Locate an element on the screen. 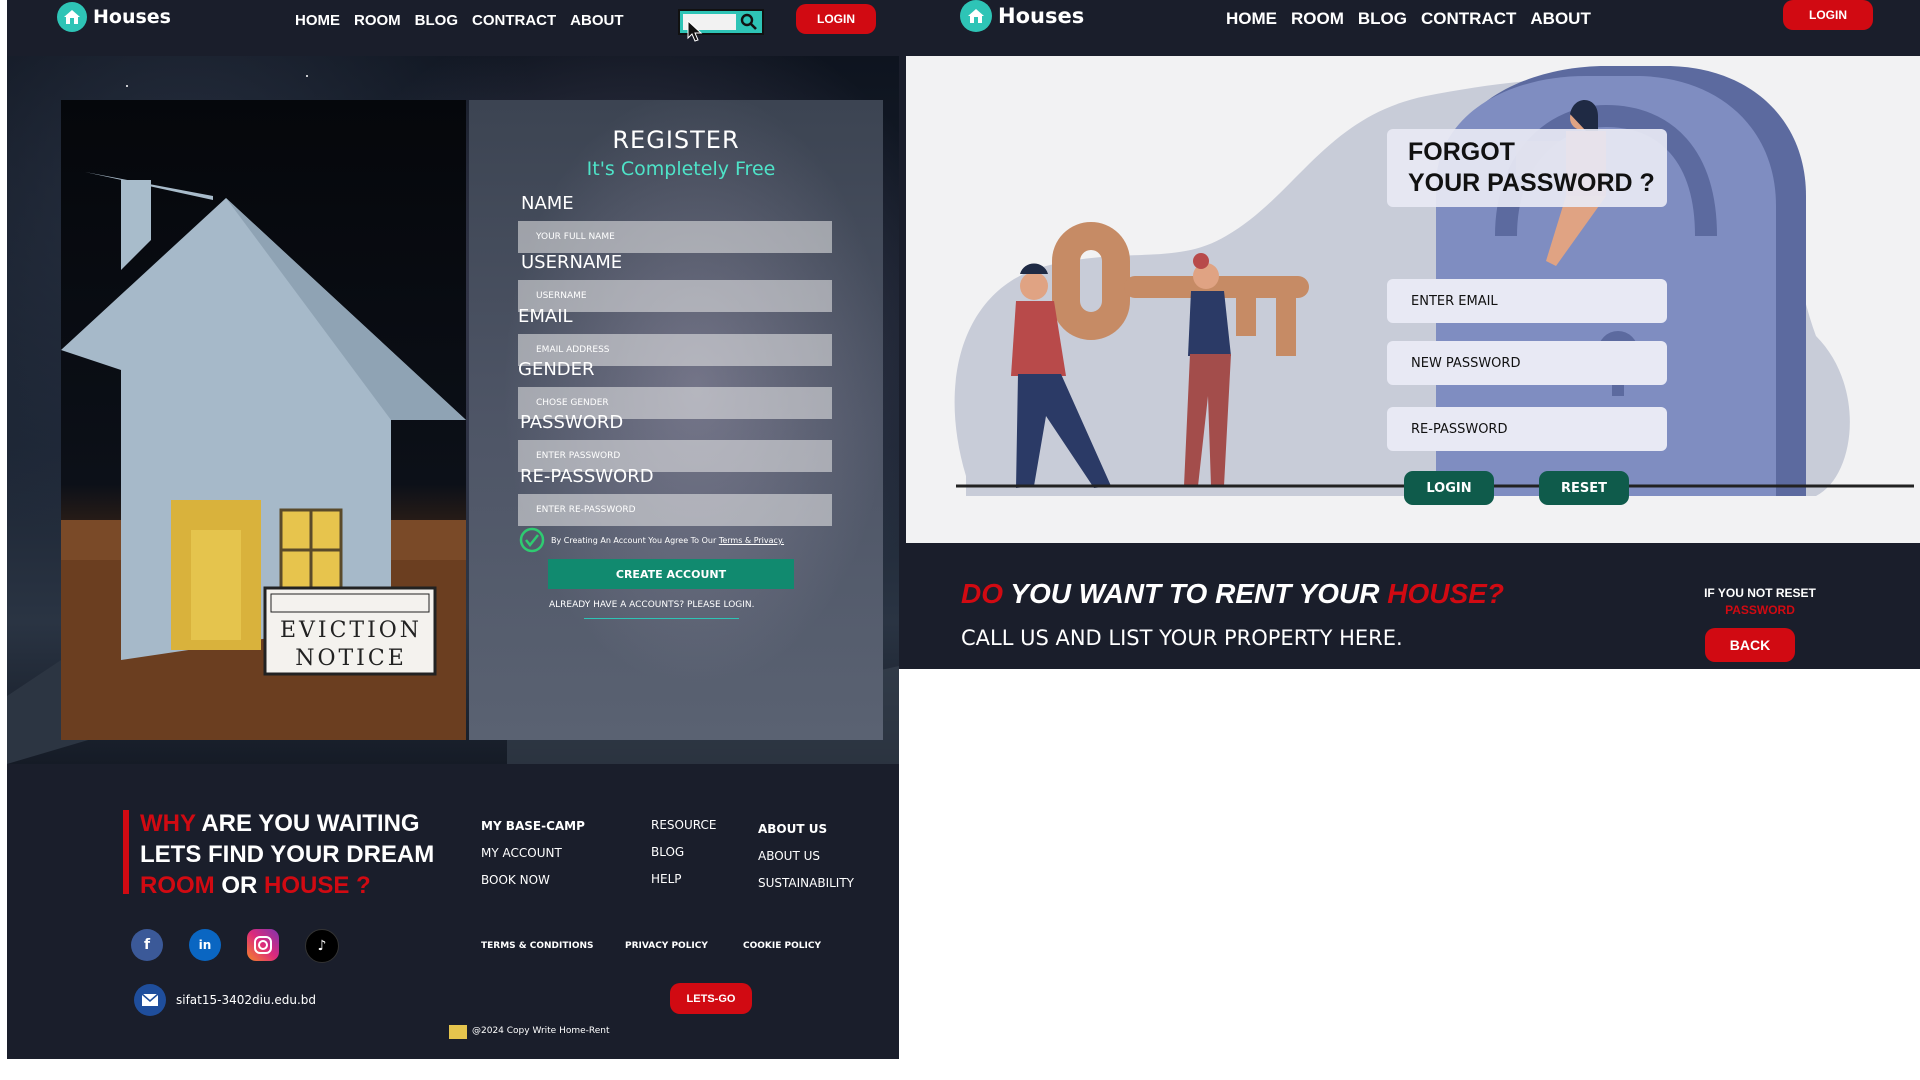 The height and width of the screenshot is (1080, 1920). tiktok-icon: ♪ is located at coordinates (322, 946).